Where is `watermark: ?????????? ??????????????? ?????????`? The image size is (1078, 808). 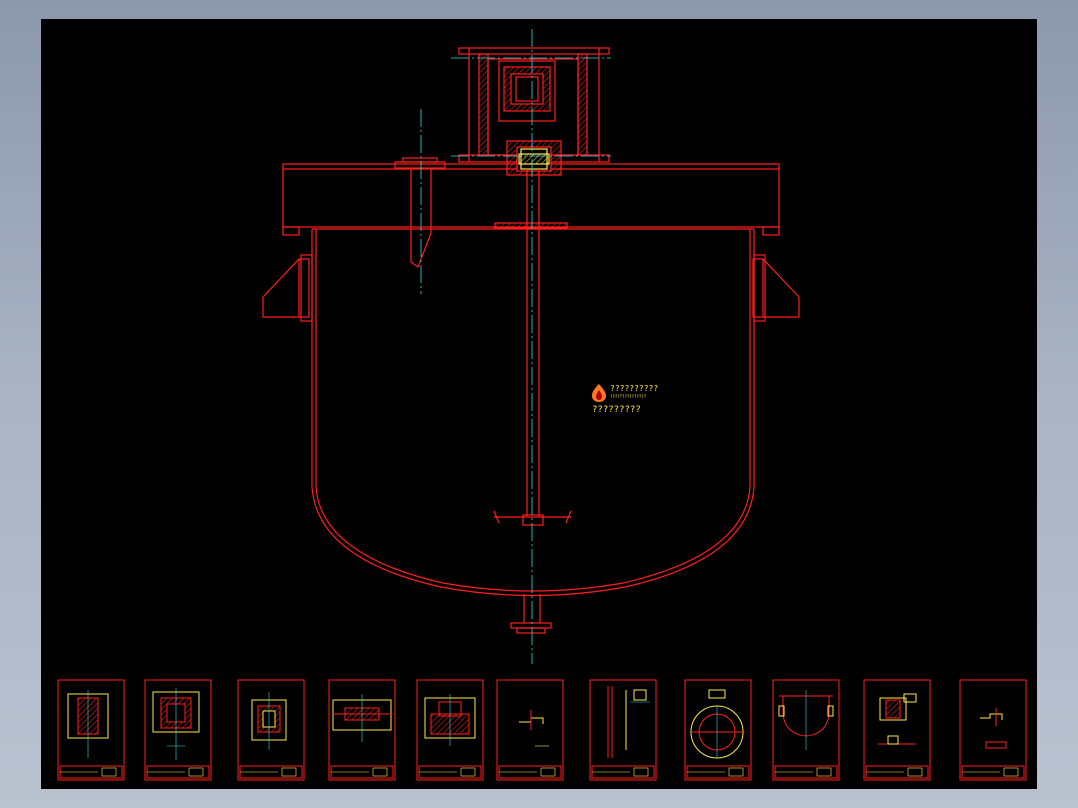
watermark: ?????????? ??????????????? ????????? is located at coordinates (630, 402).